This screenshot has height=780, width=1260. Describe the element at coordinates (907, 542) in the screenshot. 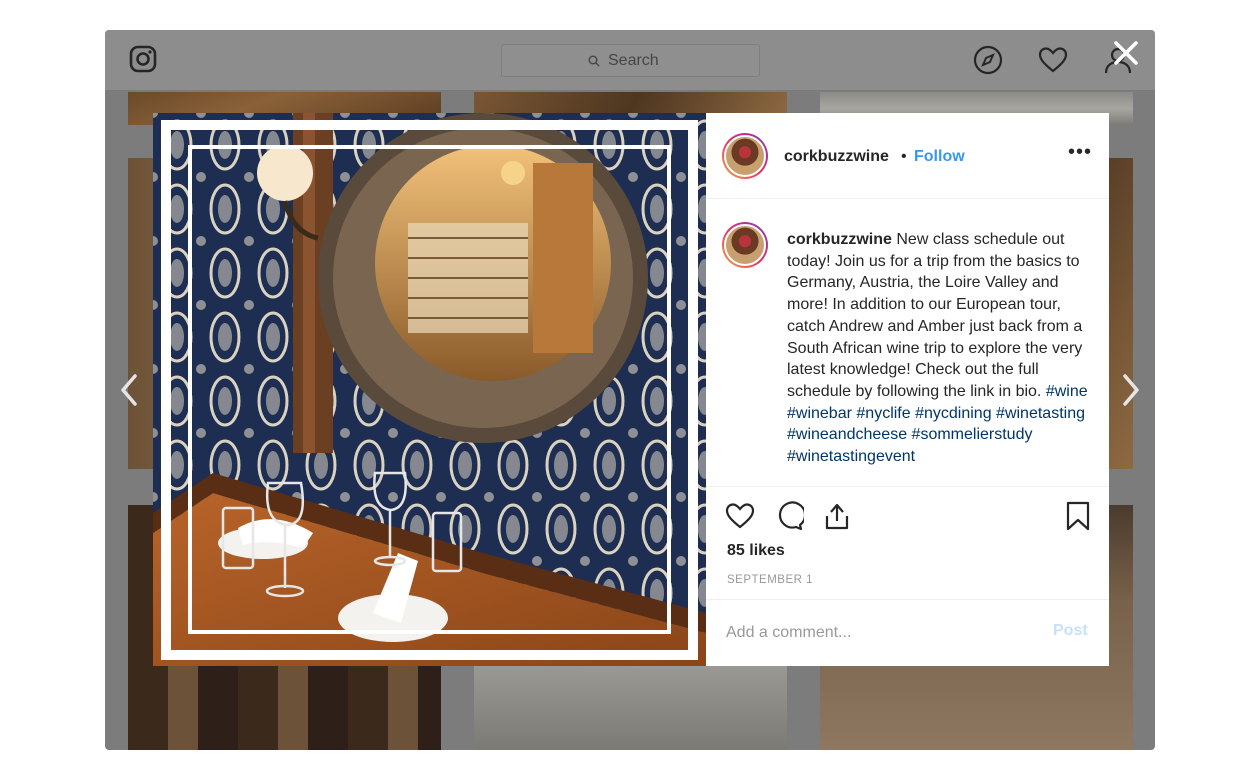

I see `post-actions: 85 likes SEPTEMBER 1` at that location.